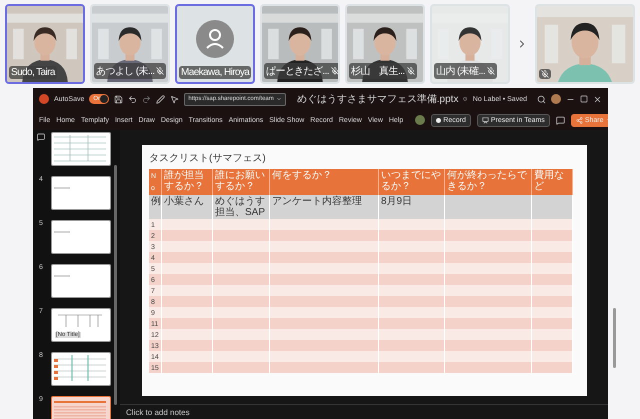  What do you see at coordinates (412, 182) in the screenshot?
I see `column-header: いつまでにやるか？` at bounding box center [412, 182].